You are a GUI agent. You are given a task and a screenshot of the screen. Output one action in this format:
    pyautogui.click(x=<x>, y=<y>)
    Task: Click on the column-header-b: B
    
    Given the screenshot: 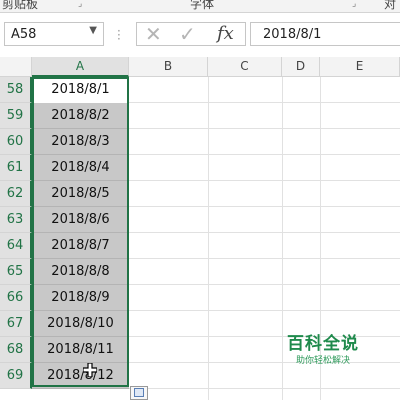 What is the action you would take?
    pyautogui.click(x=168, y=67)
    